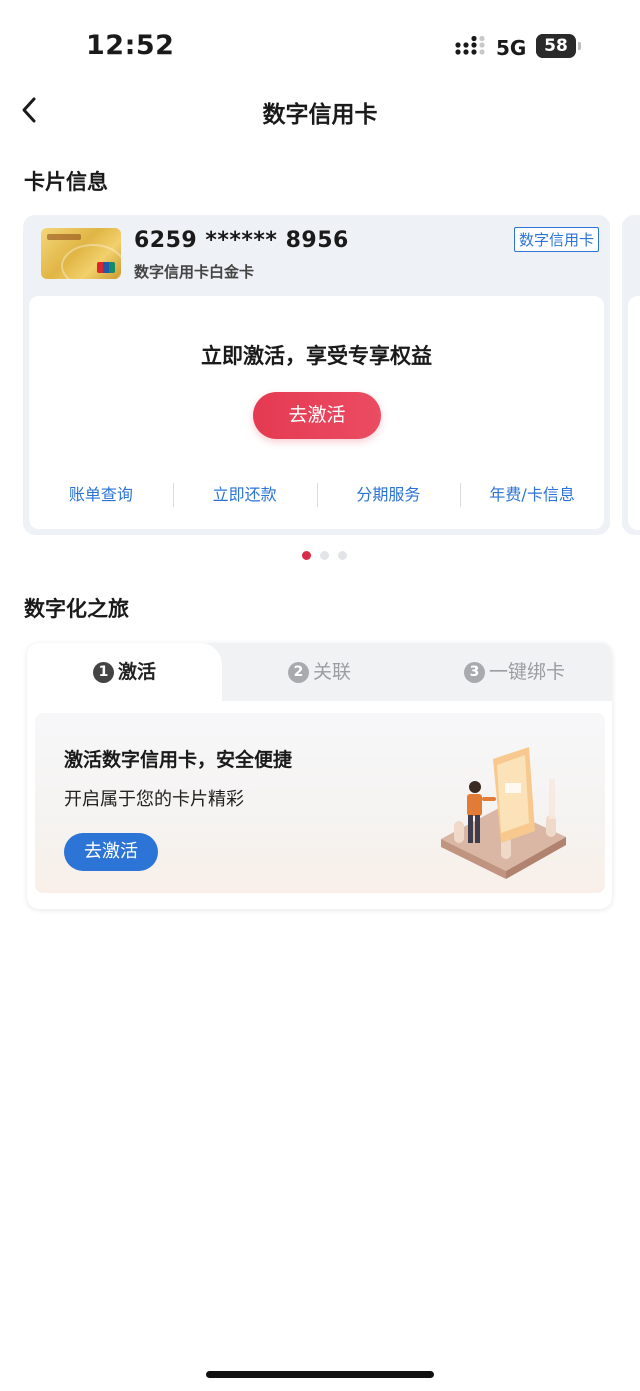 The image size is (640, 1391). I want to click on bill-inquiry-link: 账单查询, so click(101, 495).